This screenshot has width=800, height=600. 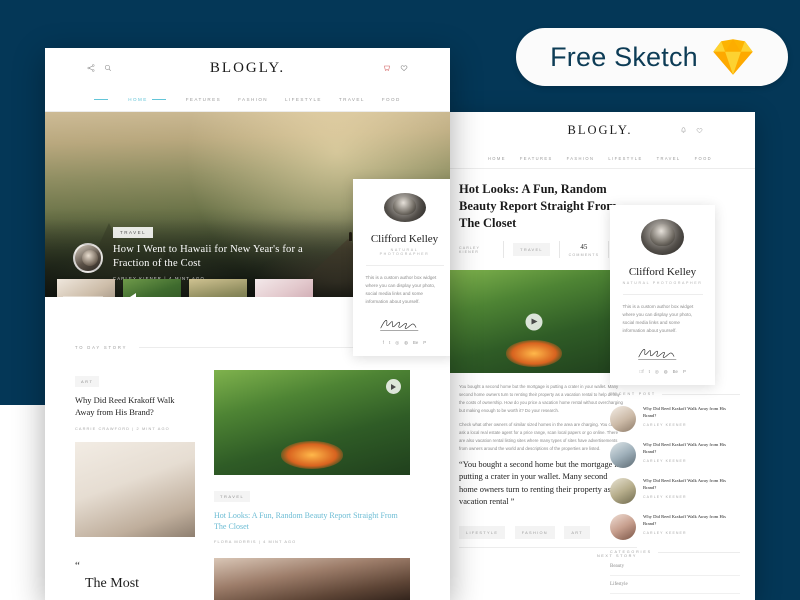 What do you see at coordinates (352, 99) in the screenshot?
I see `screen1-nav-travel: Travel` at bounding box center [352, 99].